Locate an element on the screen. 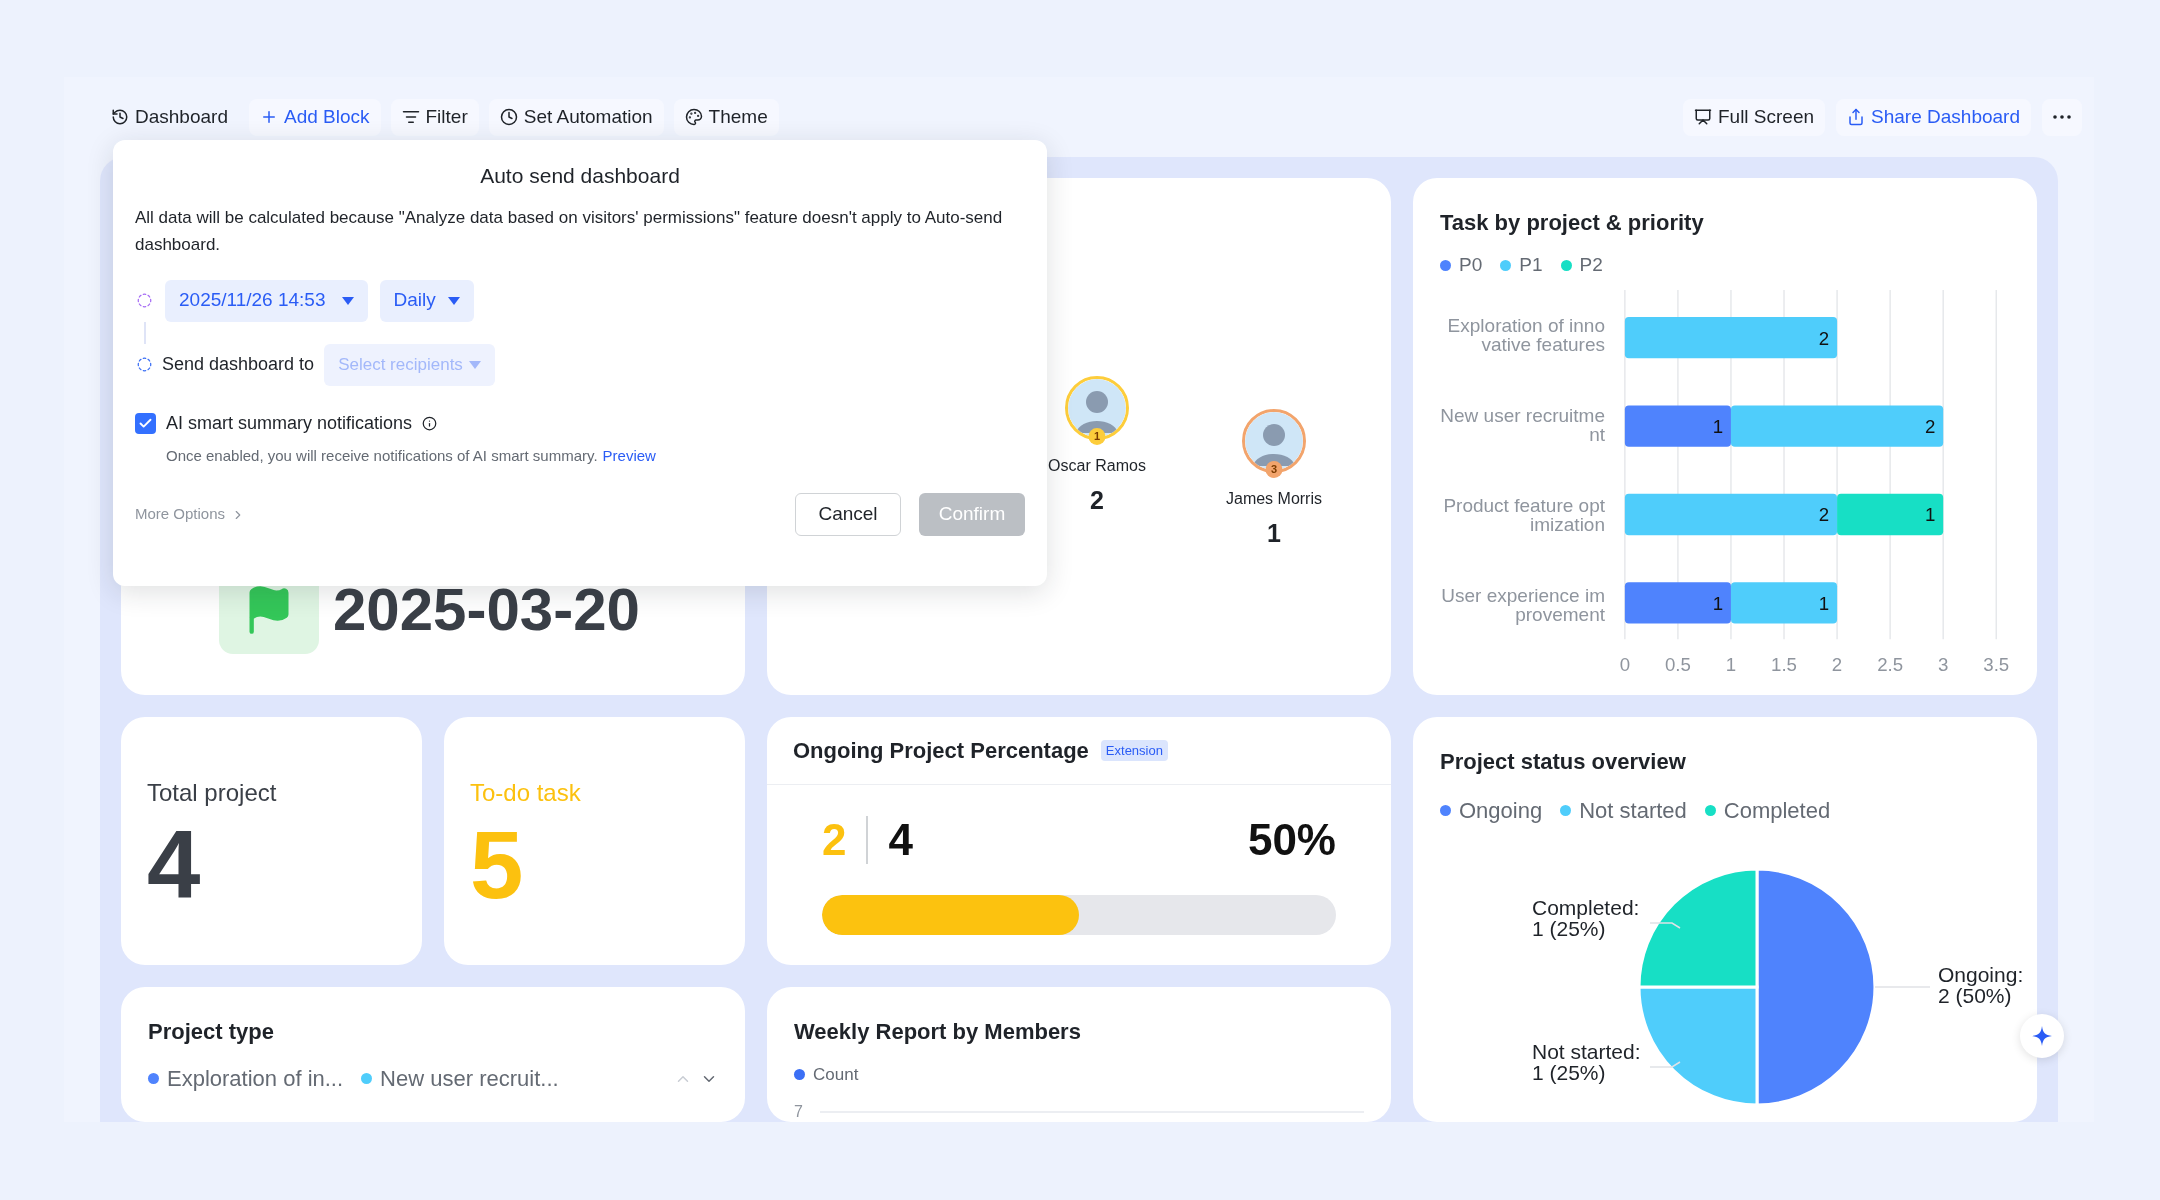 Image resolution: width=2160 pixels, height=1200 pixels. more-options-link: More Options is located at coordinates (190, 514).